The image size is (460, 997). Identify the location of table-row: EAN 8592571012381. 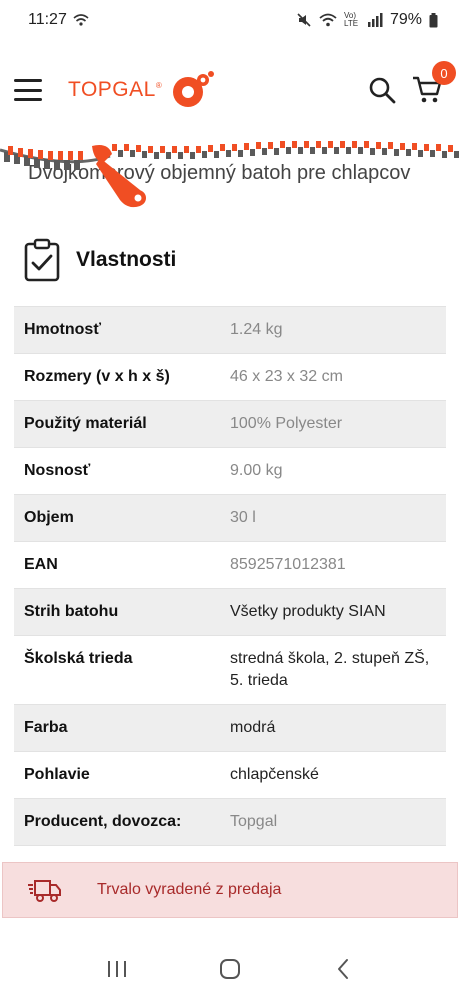
(230, 565).